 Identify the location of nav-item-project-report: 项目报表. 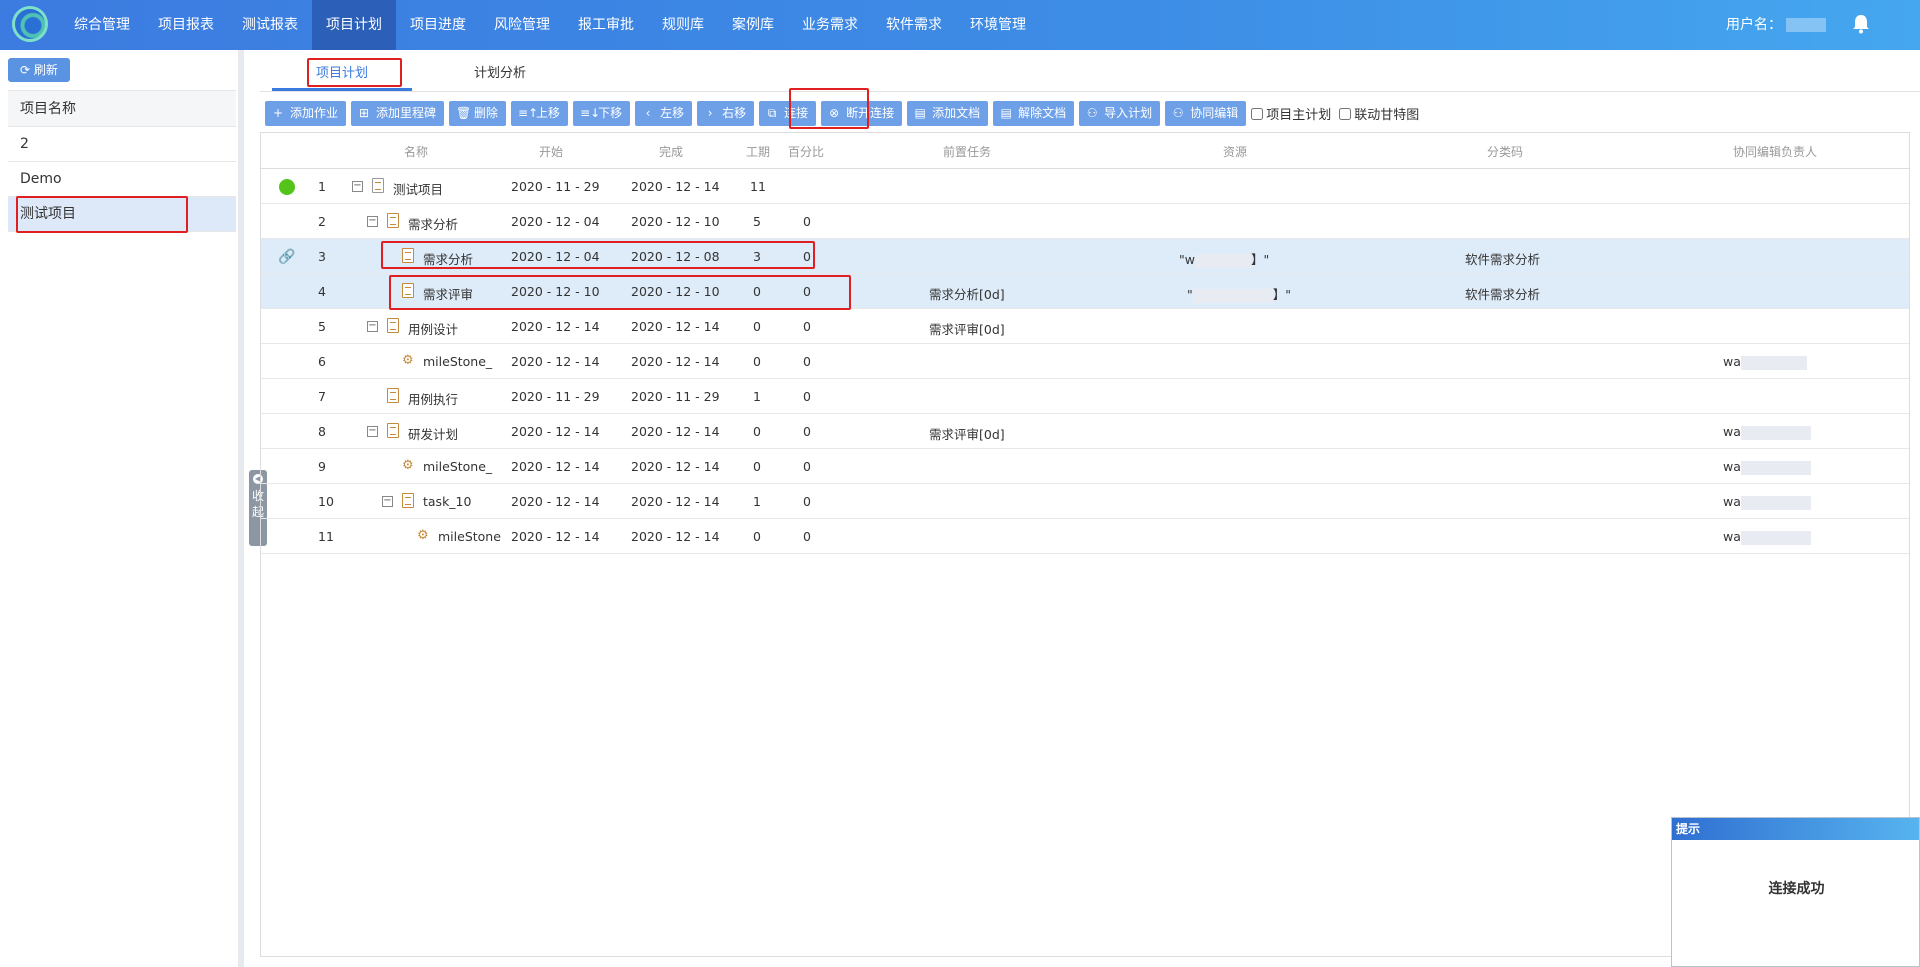
(186, 25).